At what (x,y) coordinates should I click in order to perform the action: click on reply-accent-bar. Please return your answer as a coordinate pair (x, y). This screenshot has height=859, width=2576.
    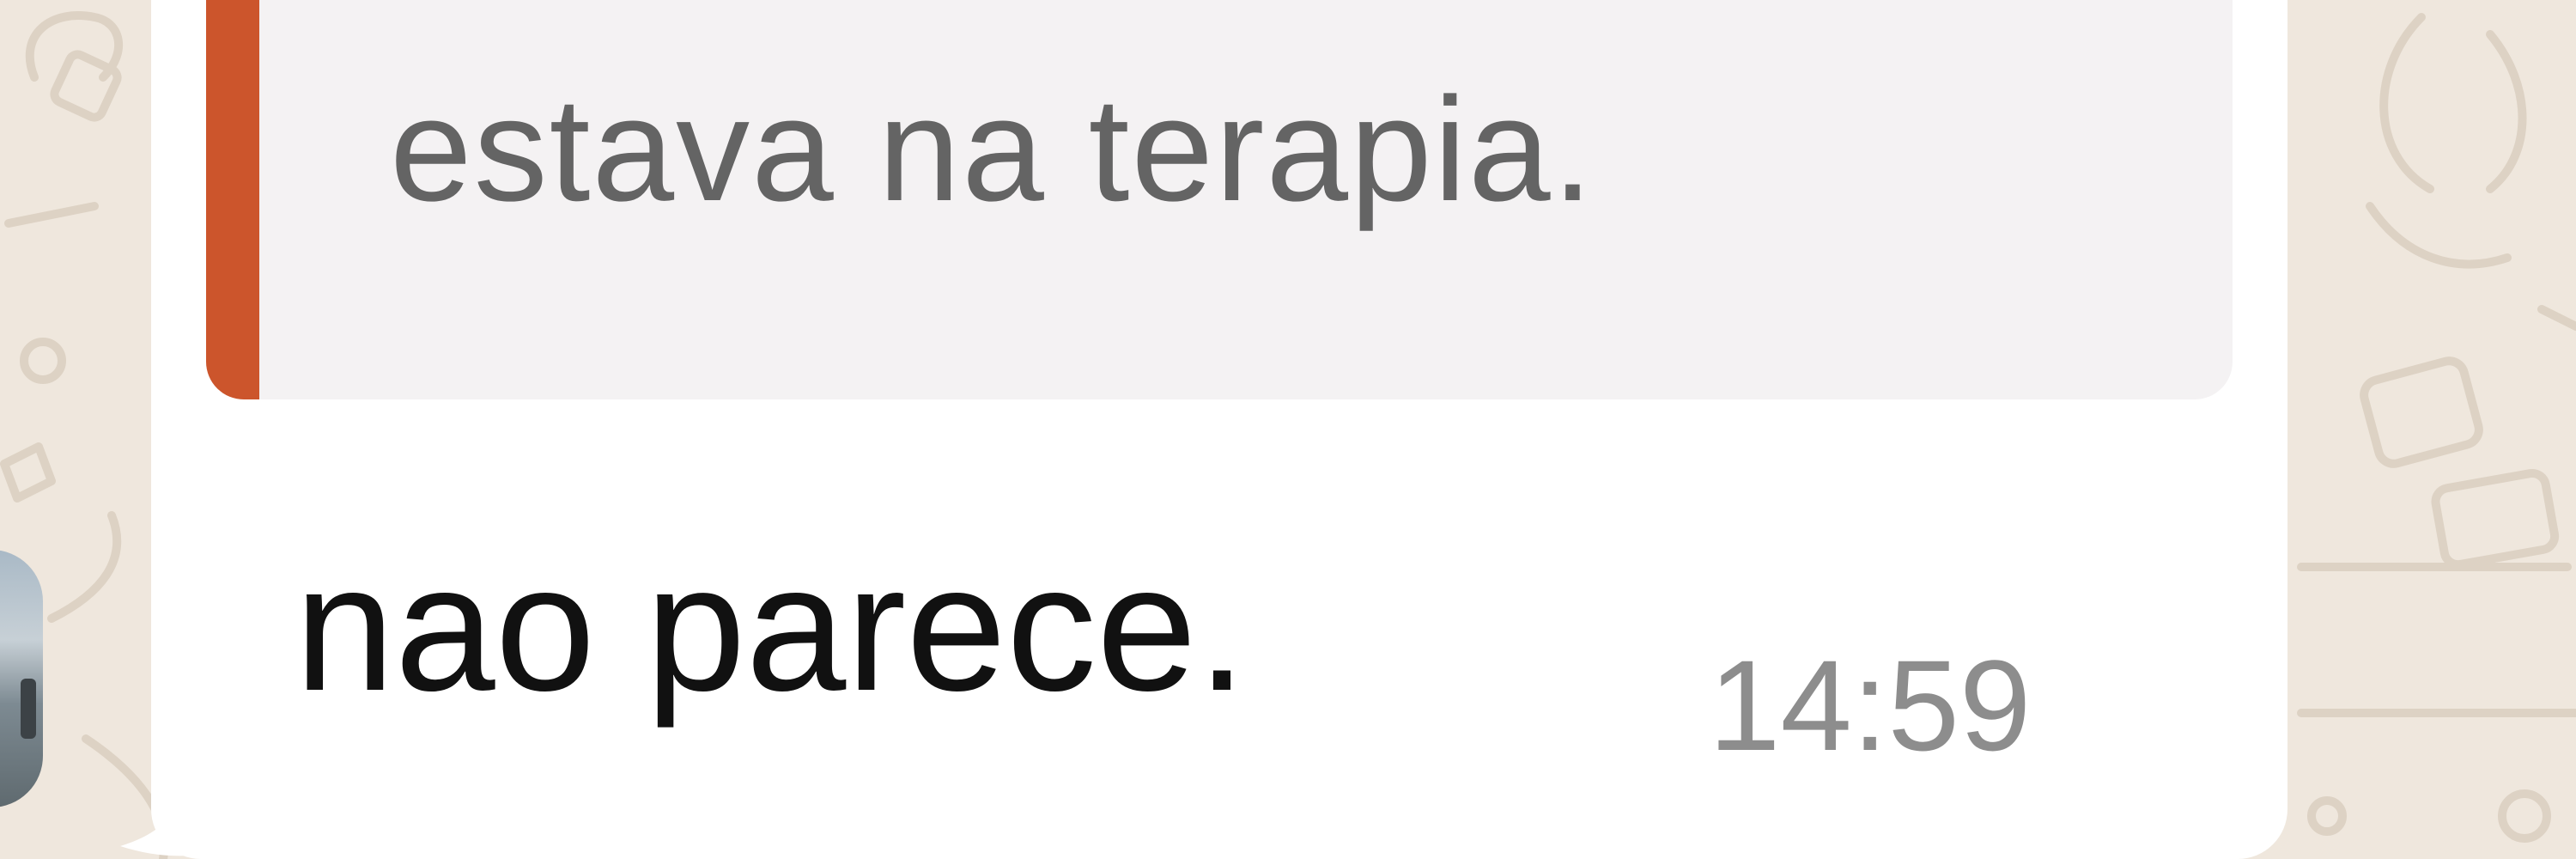
    Looking at the image, I should click on (232, 200).